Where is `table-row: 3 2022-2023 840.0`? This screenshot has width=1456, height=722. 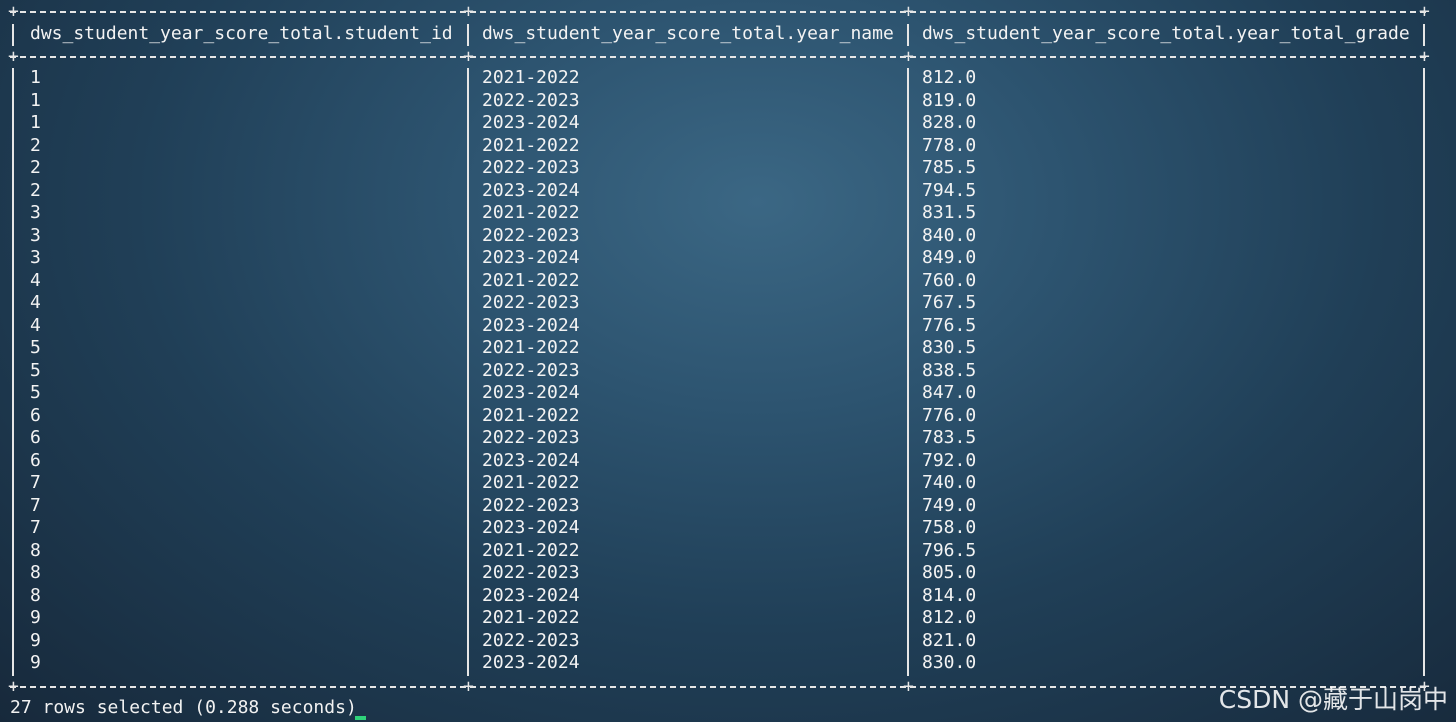 table-row: 3 2022-2023 840.0 is located at coordinates (728, 236).